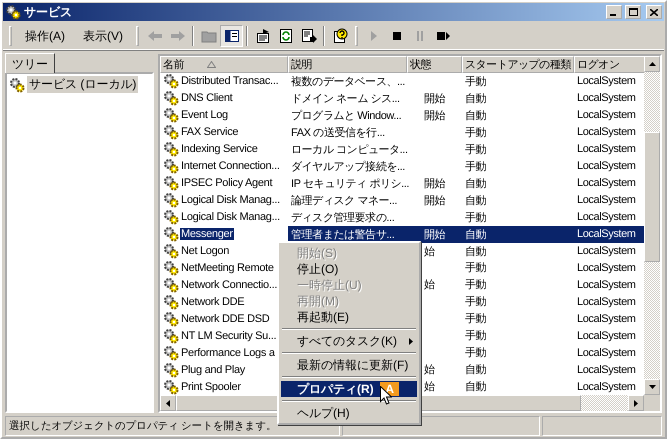  What do you see at coordinates (308, 36) in the screenshot?
I see `export-list-icon` at bounding box center [308, 36].